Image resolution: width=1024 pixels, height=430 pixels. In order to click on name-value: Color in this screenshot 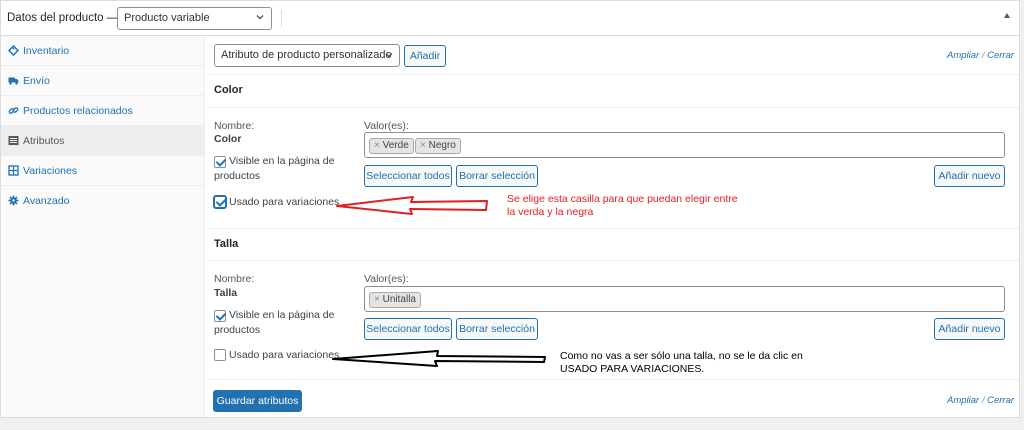, I will do `click(228, 139)`.